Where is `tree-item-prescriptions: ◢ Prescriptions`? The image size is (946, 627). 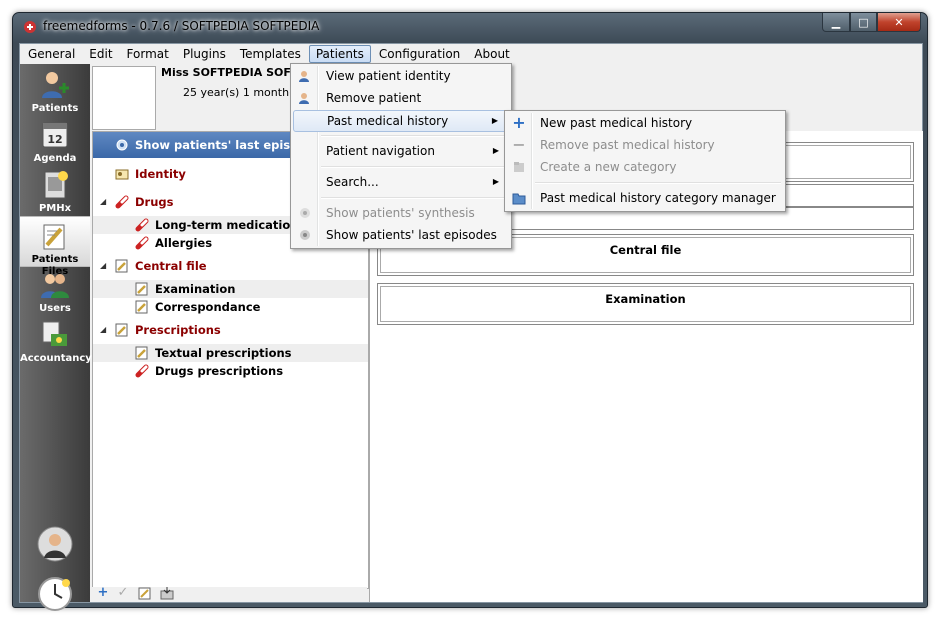
tree-item-prescriptions: ◢ Prescriptions is located at coordinates (230, 330).